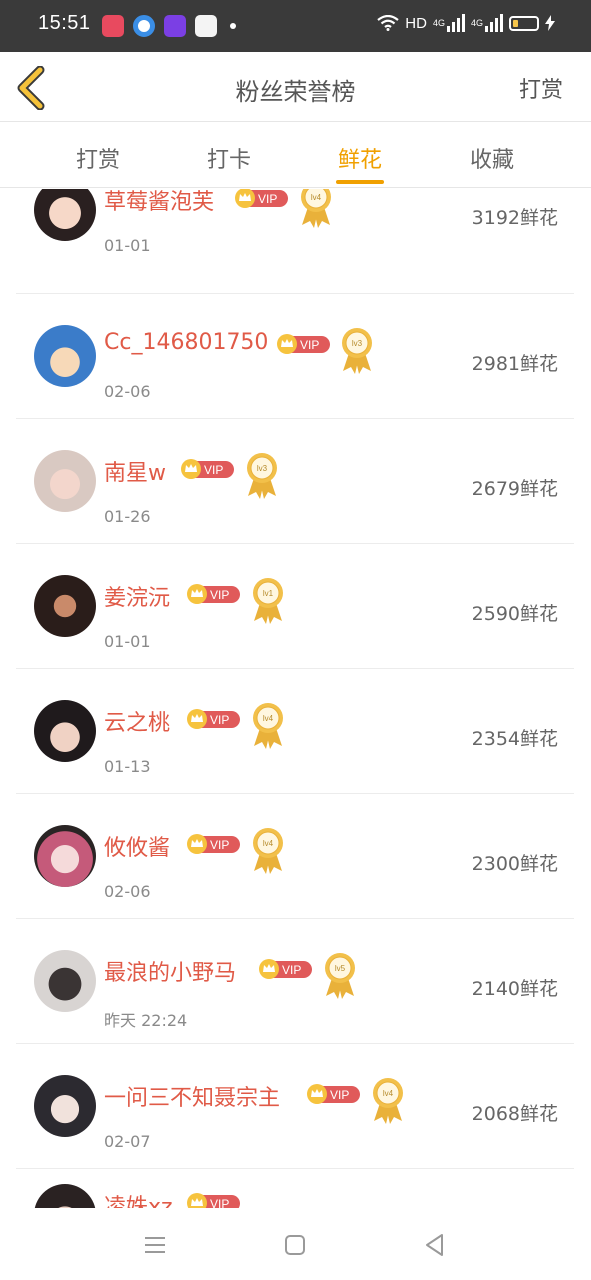  Describe the element at coordinates (295, 356) in the screenshot. I see `list-item: Cc_146801750 VIP lv3 02-06 2981鲜花` at that location.